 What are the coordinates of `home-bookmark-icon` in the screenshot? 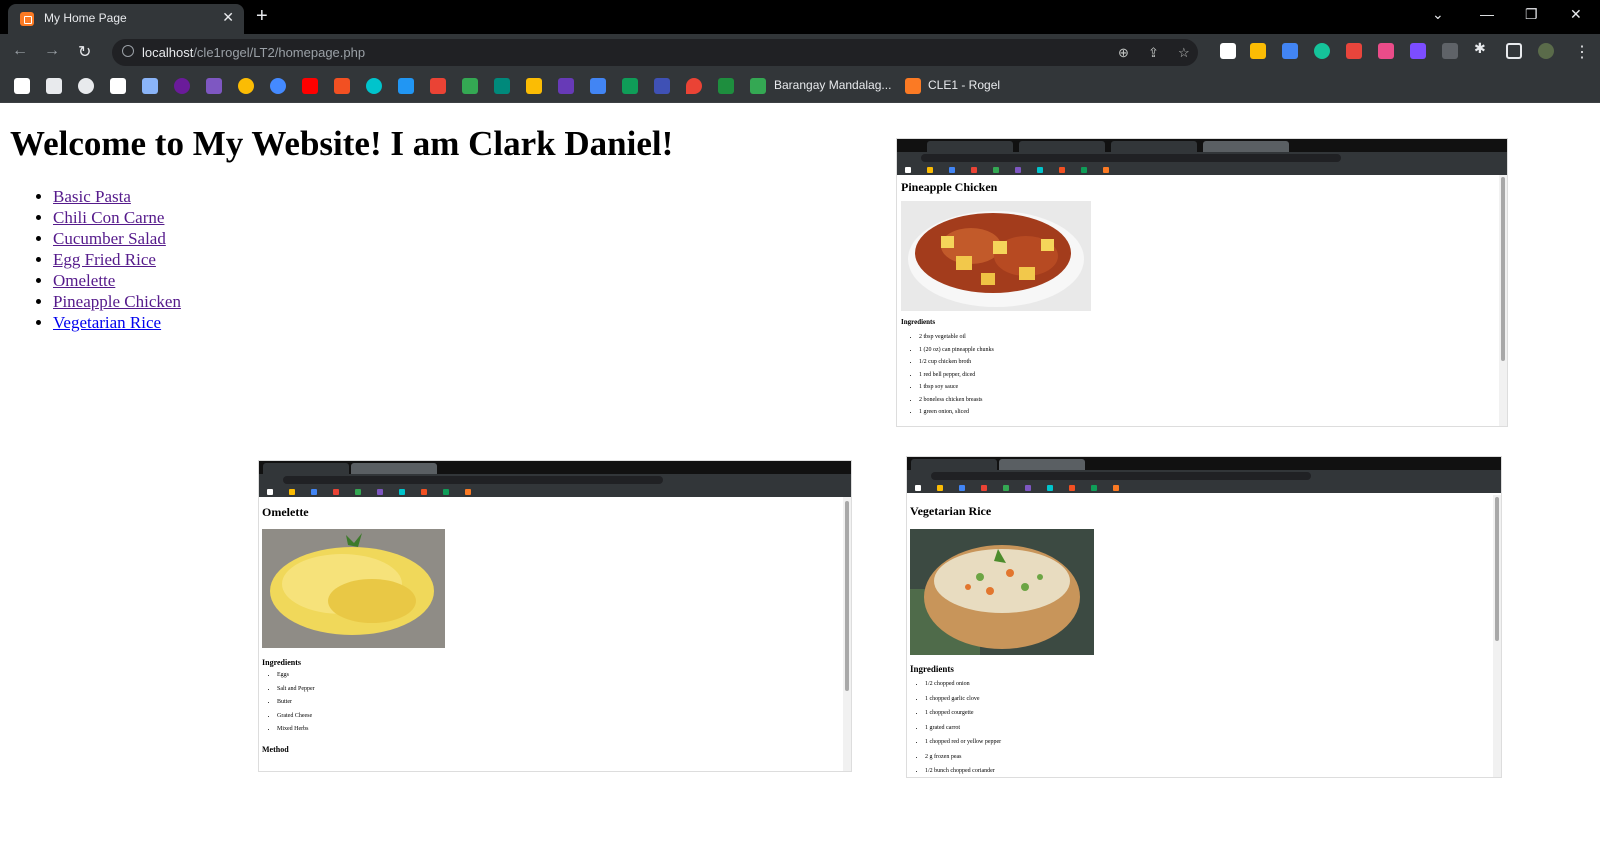 It's located at (54, 86).